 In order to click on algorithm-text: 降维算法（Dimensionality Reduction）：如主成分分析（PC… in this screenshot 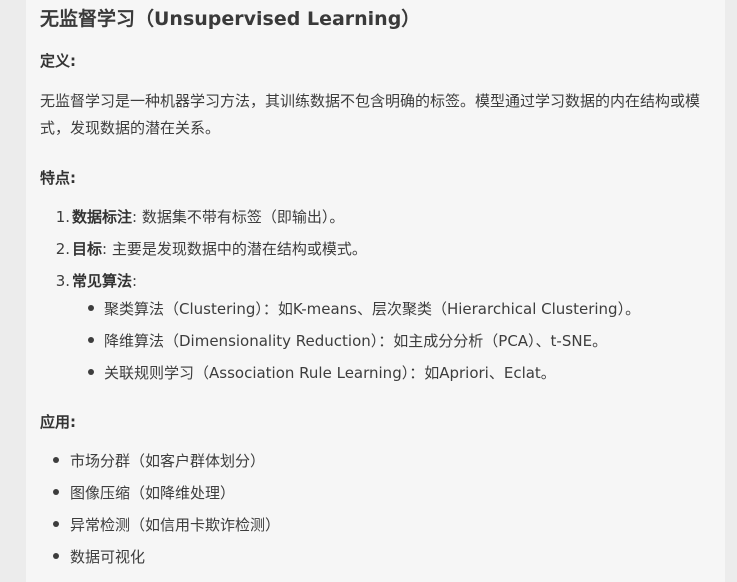, I will do `click(356, 341)`.